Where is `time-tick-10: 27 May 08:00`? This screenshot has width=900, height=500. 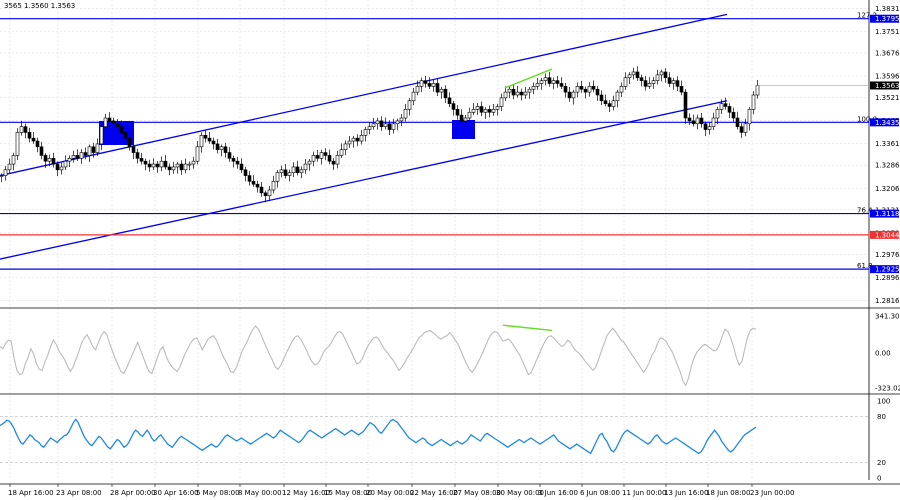
time-tick-10: 27 May 08:00 is located at coordinates (477, 493).